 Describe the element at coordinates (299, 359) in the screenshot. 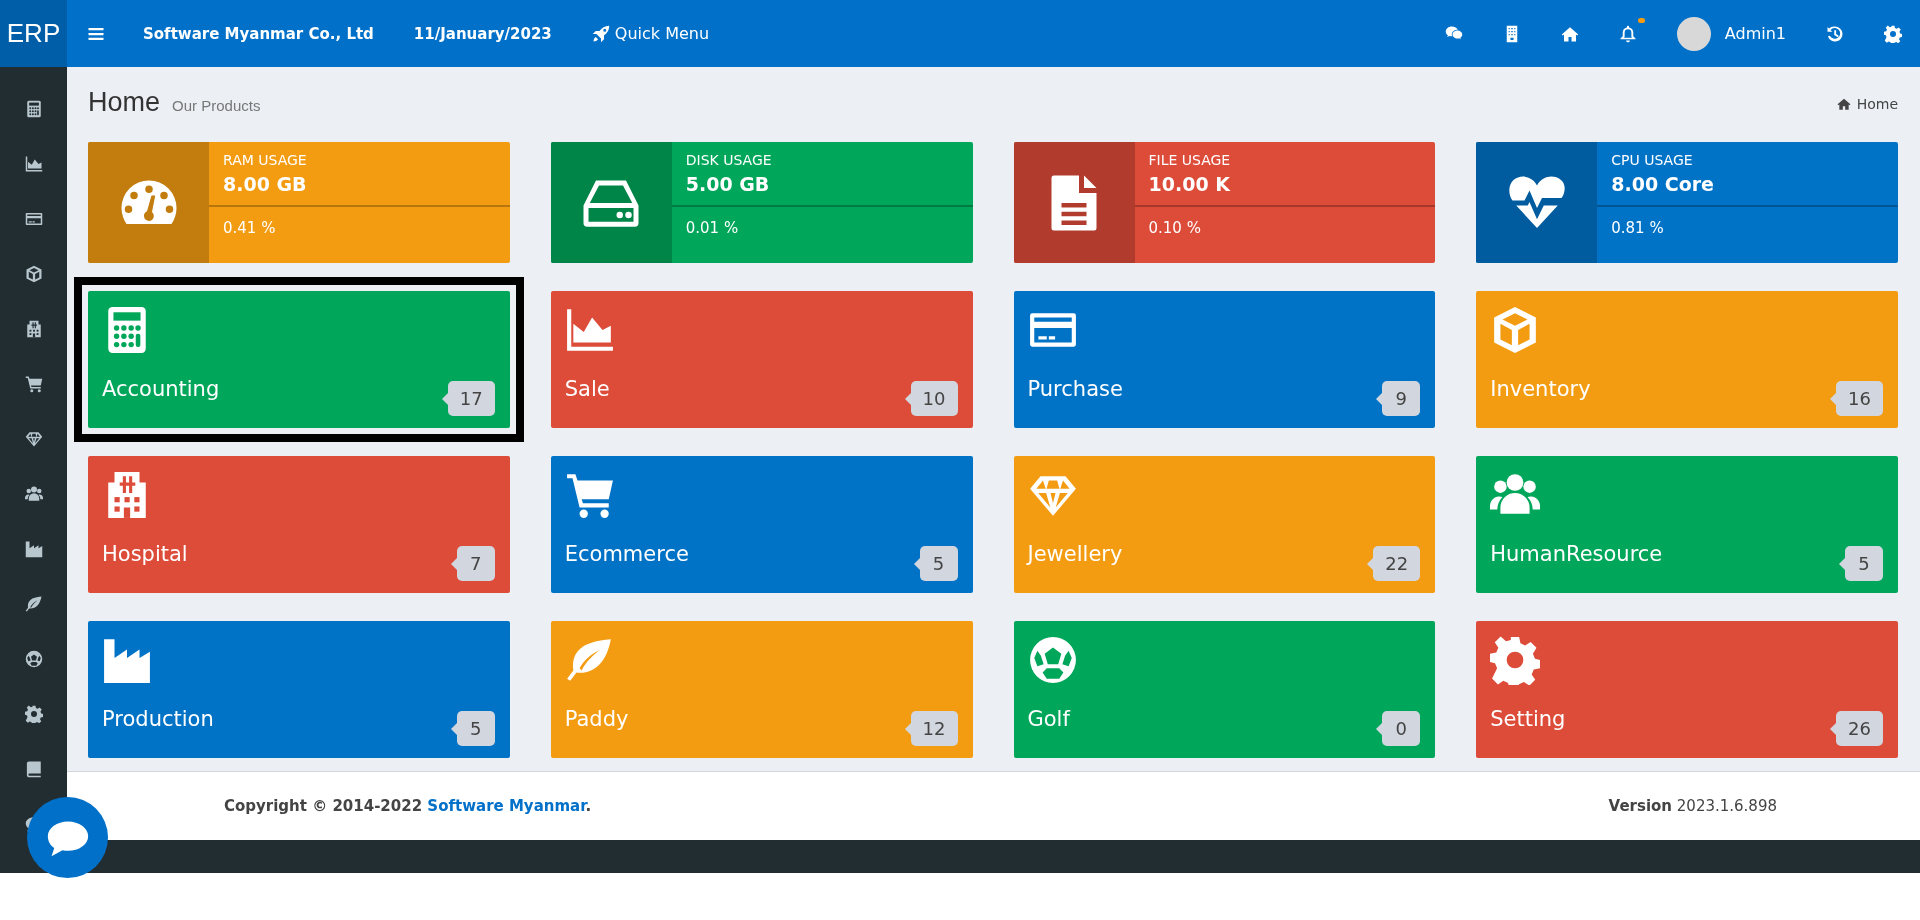

I see `module-tile: Accounting 17` at that location.